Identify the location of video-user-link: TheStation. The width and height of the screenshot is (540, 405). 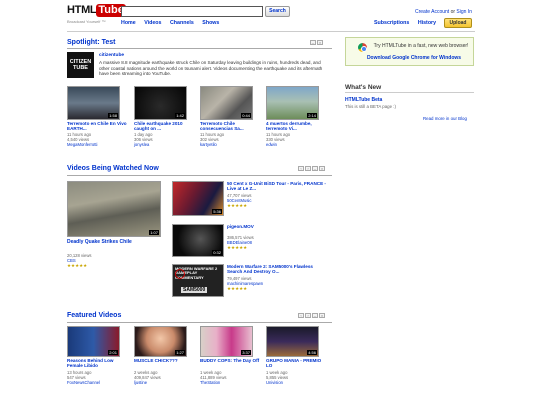
(213, 383).